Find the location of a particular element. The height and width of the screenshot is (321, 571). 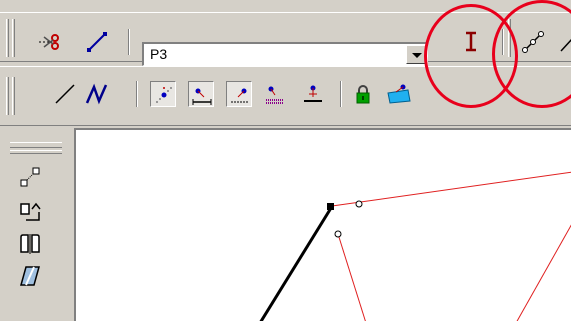

snap-dotted-icon is located at coordinates (275, 95).